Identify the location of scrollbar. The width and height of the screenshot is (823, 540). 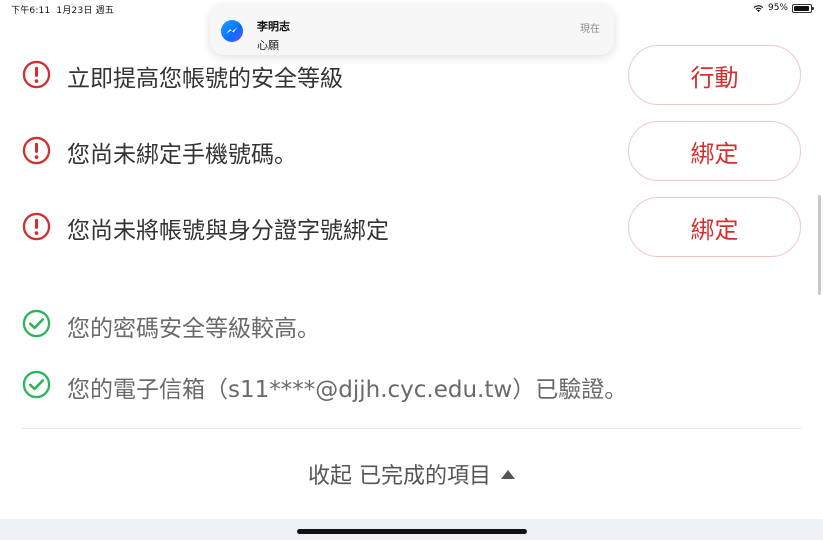
(819, 245).